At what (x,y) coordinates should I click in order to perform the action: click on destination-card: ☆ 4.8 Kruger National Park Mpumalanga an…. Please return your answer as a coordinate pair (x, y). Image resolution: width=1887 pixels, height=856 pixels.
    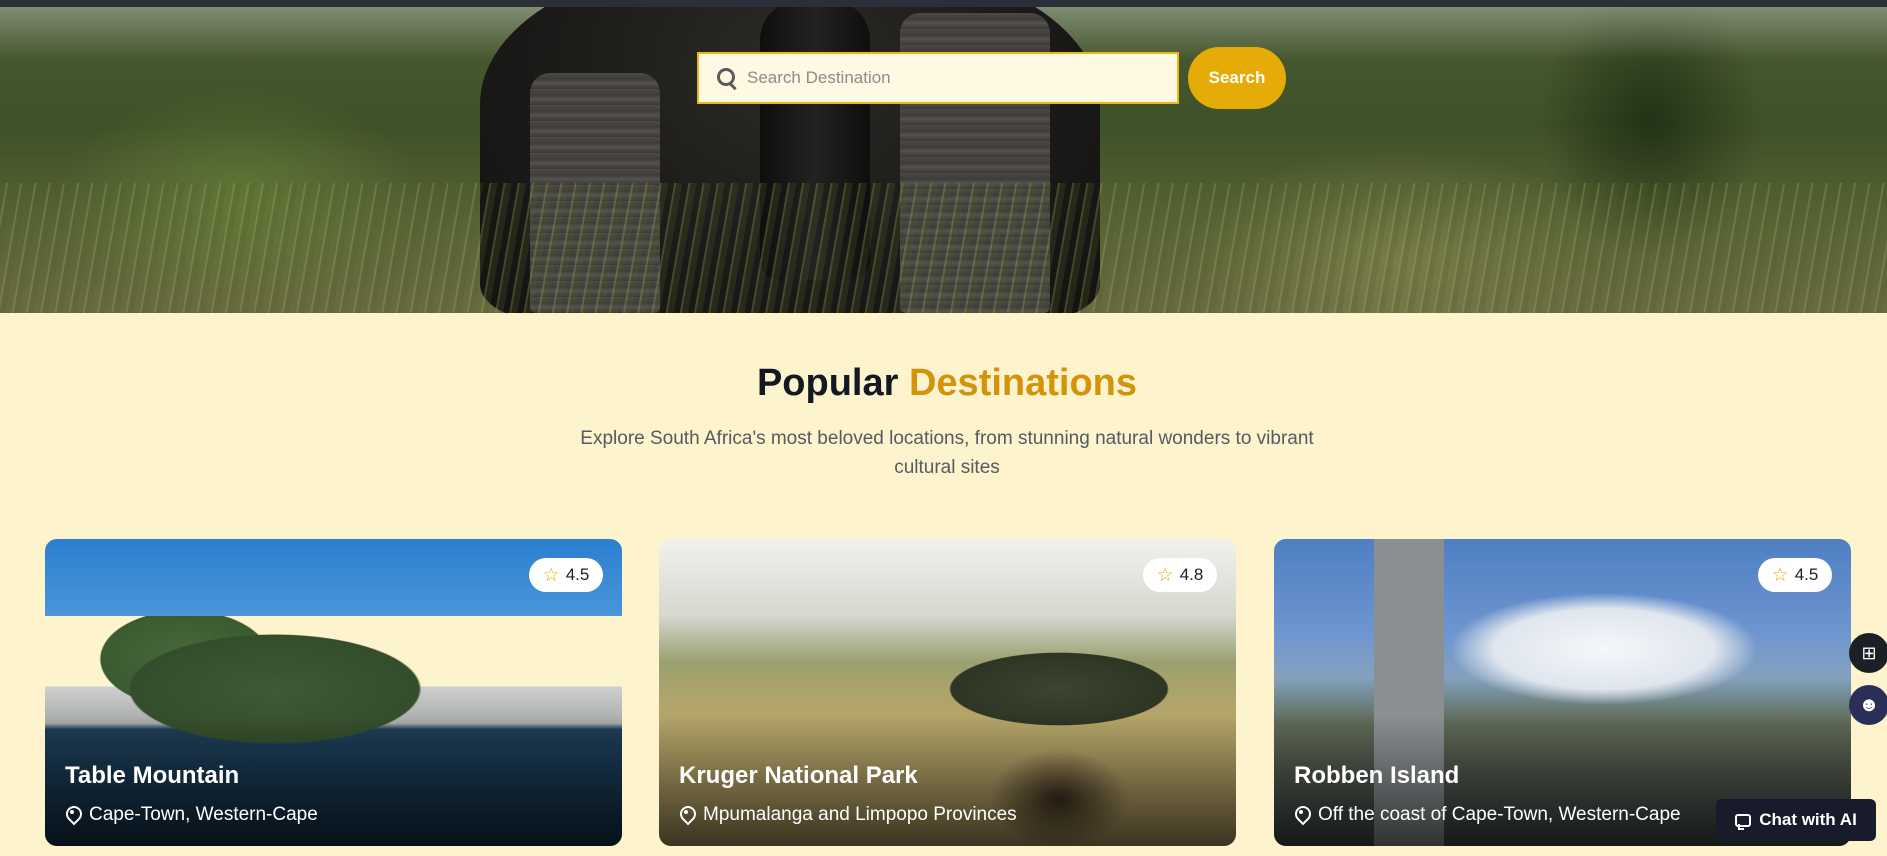
    Looking at the image, I should click on (947, 692).